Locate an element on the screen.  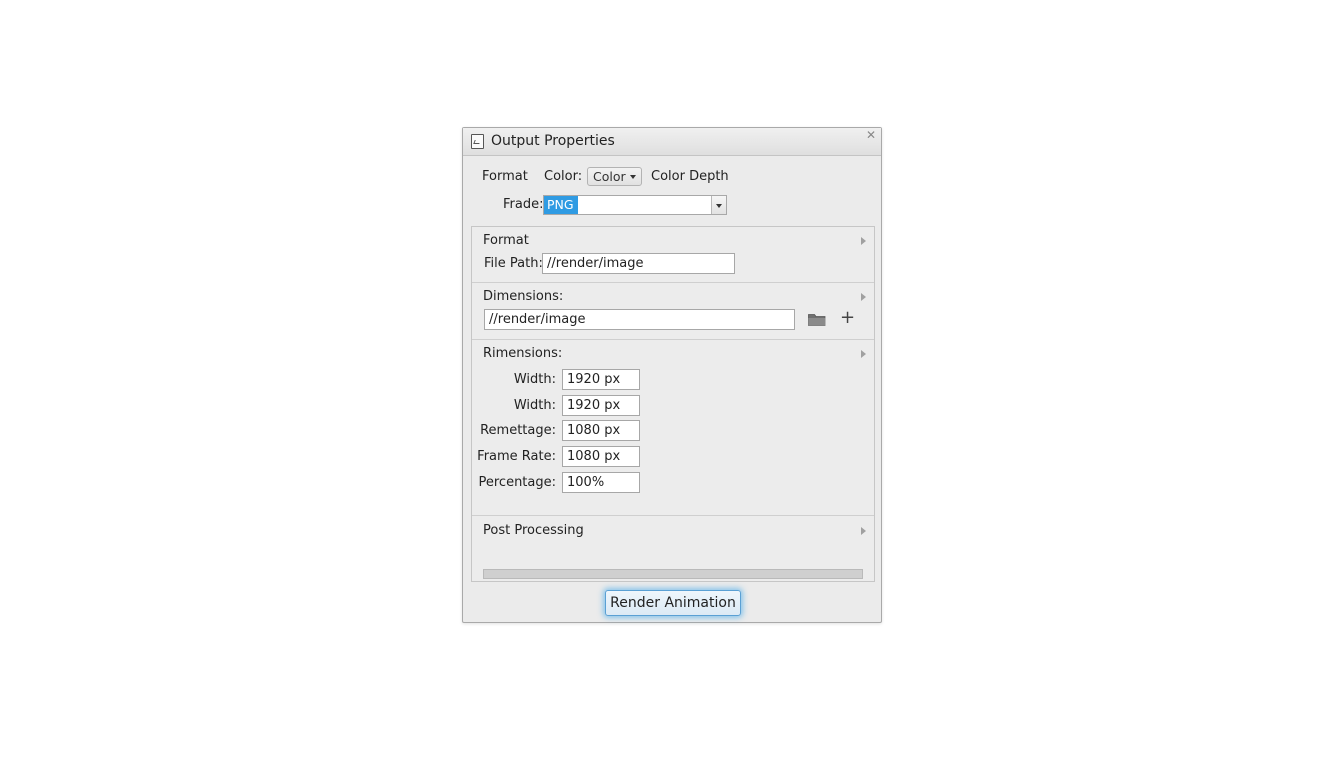
format-label: Format is located at coordinates (505, 176).